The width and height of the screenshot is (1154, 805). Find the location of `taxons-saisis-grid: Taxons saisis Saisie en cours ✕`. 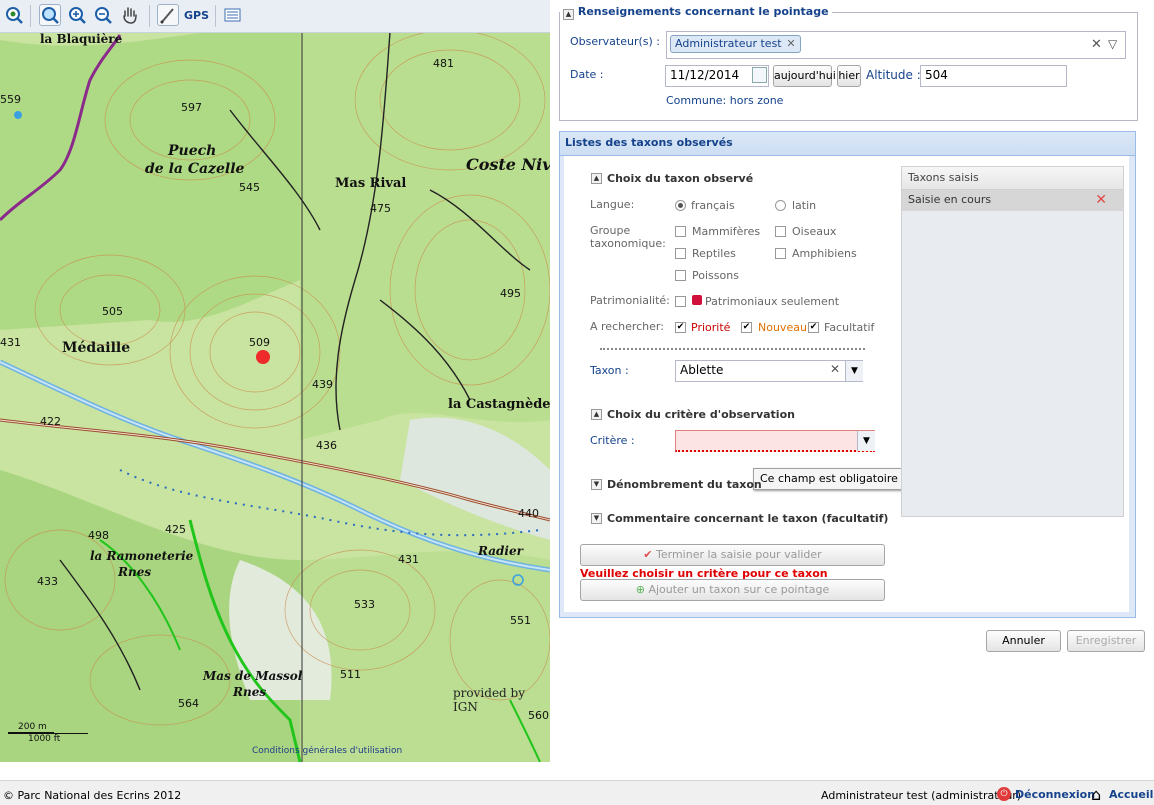

taxons-saisis-grid: Taxons saisis Saisie en cours ✕ is located at coordinates (1012, 341).